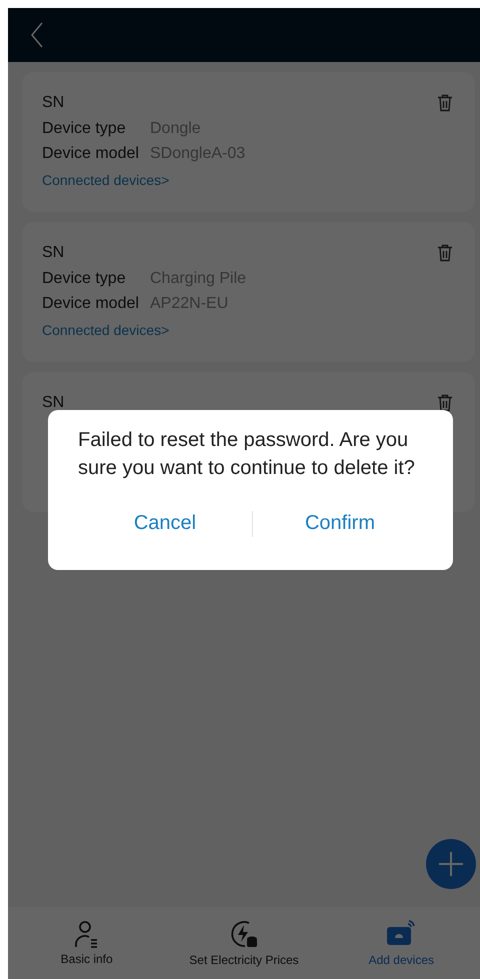 This screenshot has width=480, height=979. I want to click on nav-tab: Basic info, so click(87, 943).